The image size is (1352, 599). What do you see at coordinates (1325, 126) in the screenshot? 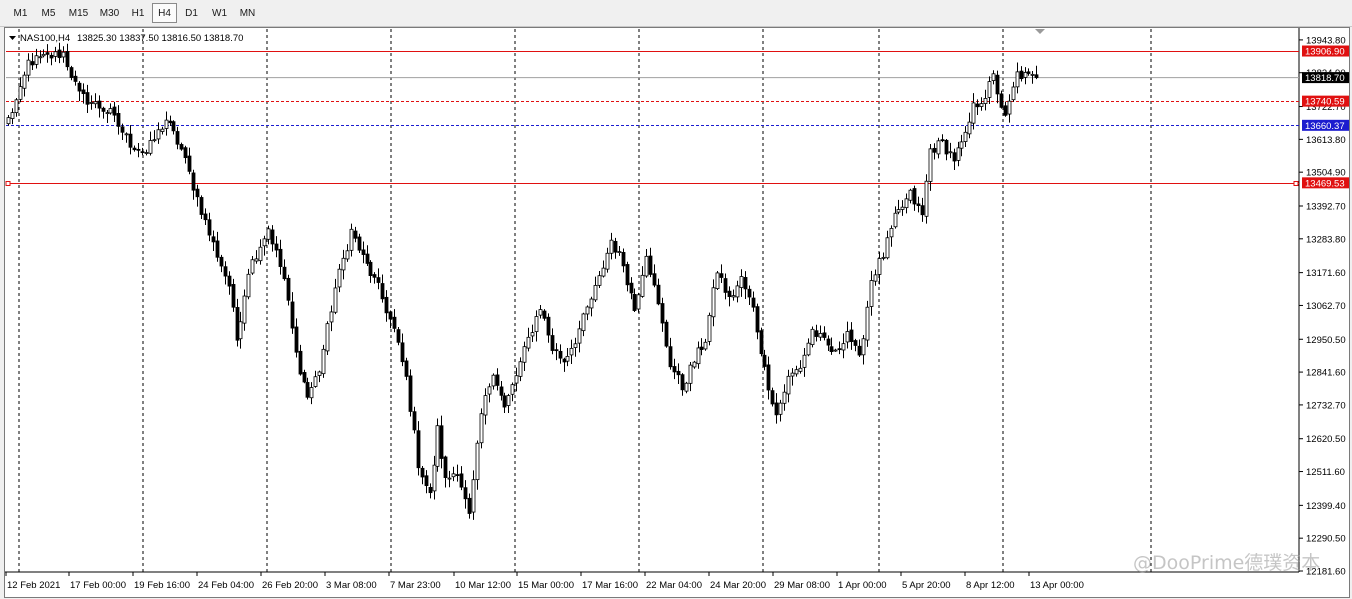
I see `price-label-text: 13660.37` at bounding box center [1325, 126].